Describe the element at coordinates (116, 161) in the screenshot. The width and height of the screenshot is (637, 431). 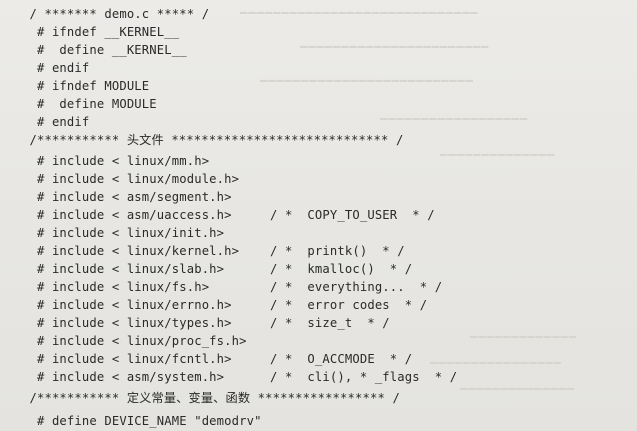
I see `code-line-9: # include < linux/mm.h>` at that location.